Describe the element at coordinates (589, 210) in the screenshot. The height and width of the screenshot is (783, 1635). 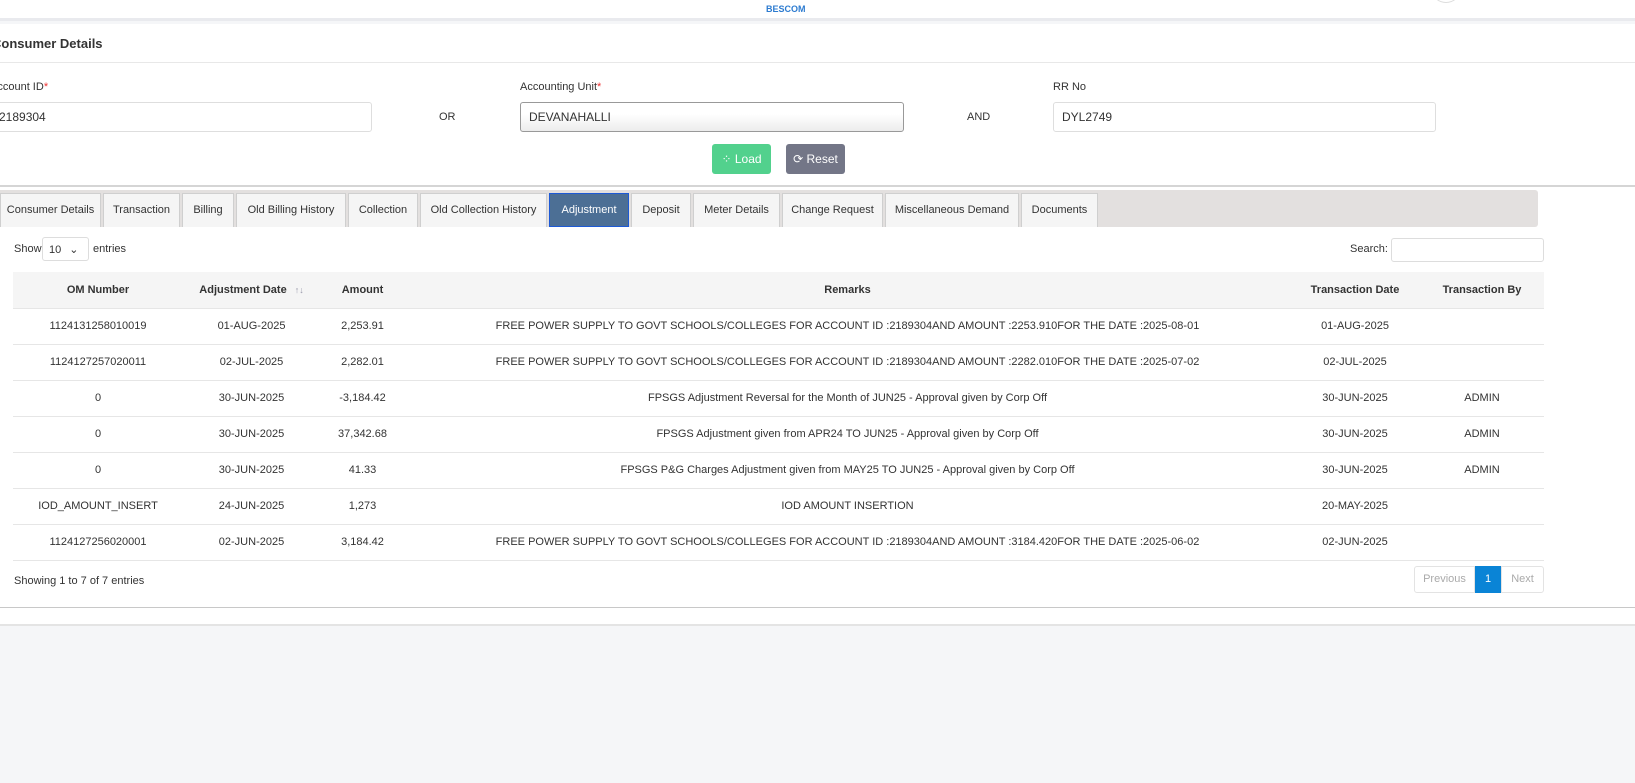
I see `tab-adjustment: Adjustment` at that location.